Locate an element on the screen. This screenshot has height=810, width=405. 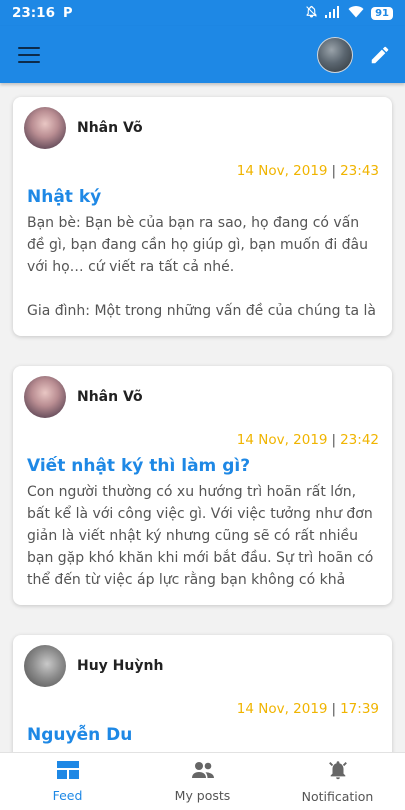
nav-my-posts: My posts is located at coordinates (202, 781).